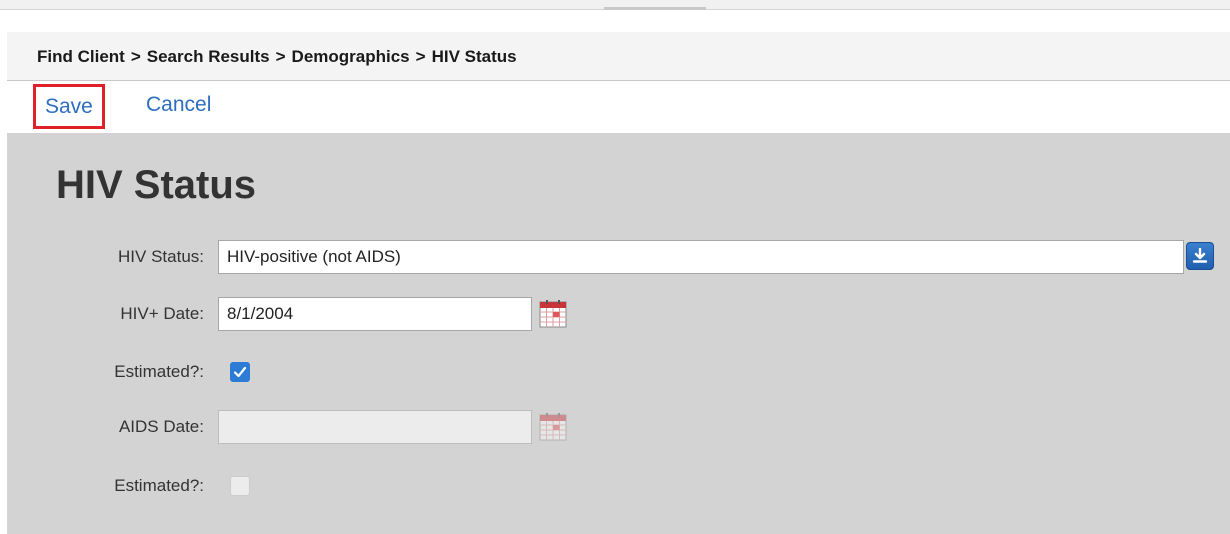 This screenshot has height=534, width=1230. Describe the element at coordinates (351, 56) in the screenshot. I see `breadcrumb-item-demographics: Demographics` at that location.